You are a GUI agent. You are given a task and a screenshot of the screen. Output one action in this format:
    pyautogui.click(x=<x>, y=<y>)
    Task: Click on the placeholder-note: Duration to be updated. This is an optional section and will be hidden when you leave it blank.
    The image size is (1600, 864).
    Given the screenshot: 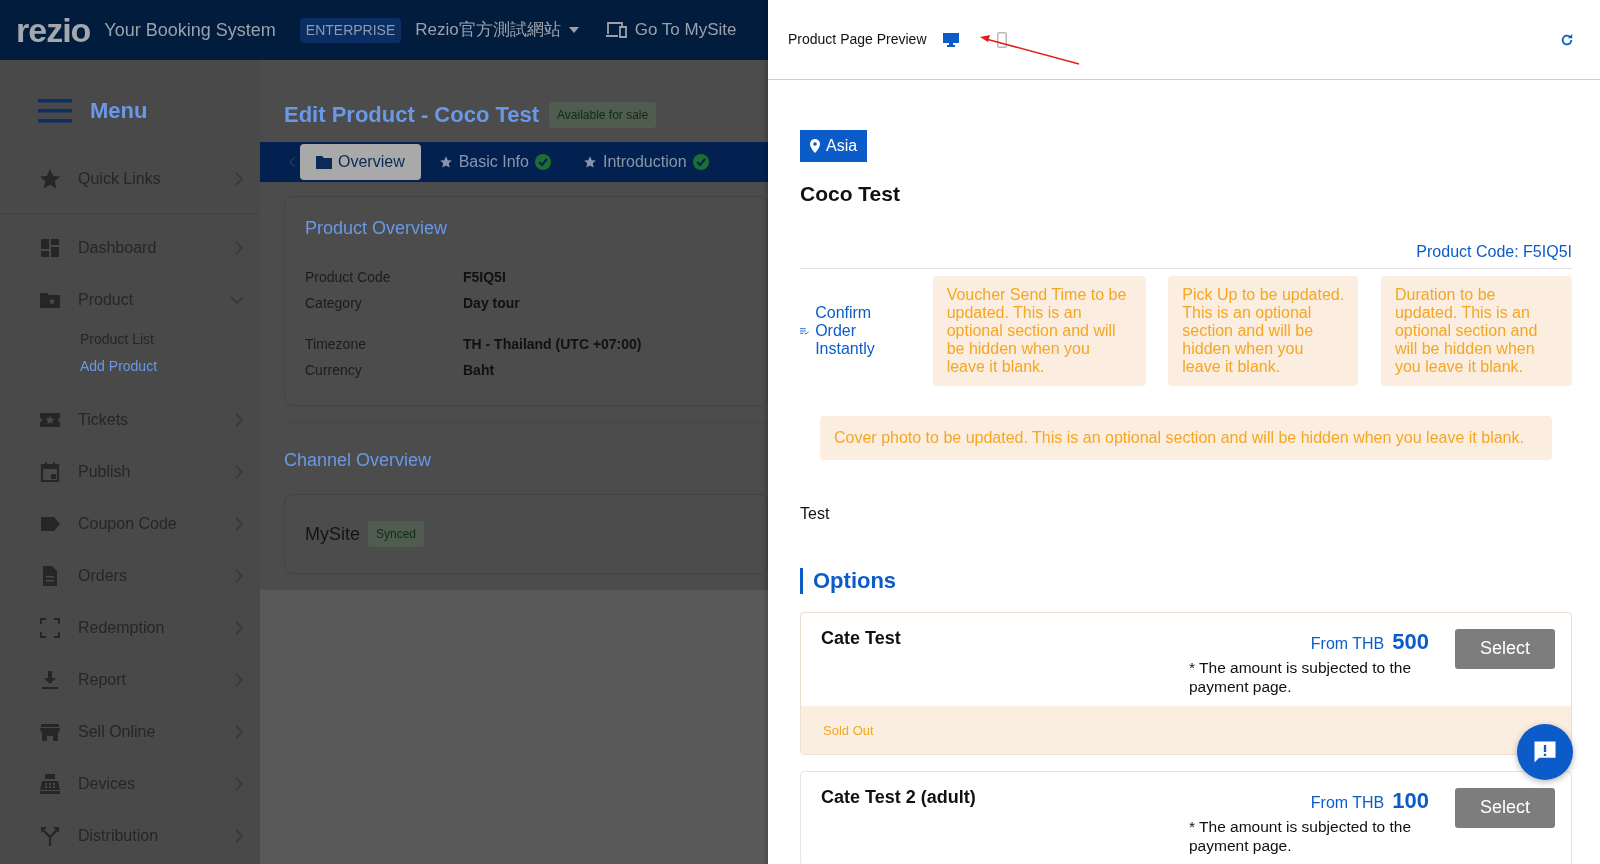 What is the action you would take?
    pyautogui.click(x=1476, y=330)
    